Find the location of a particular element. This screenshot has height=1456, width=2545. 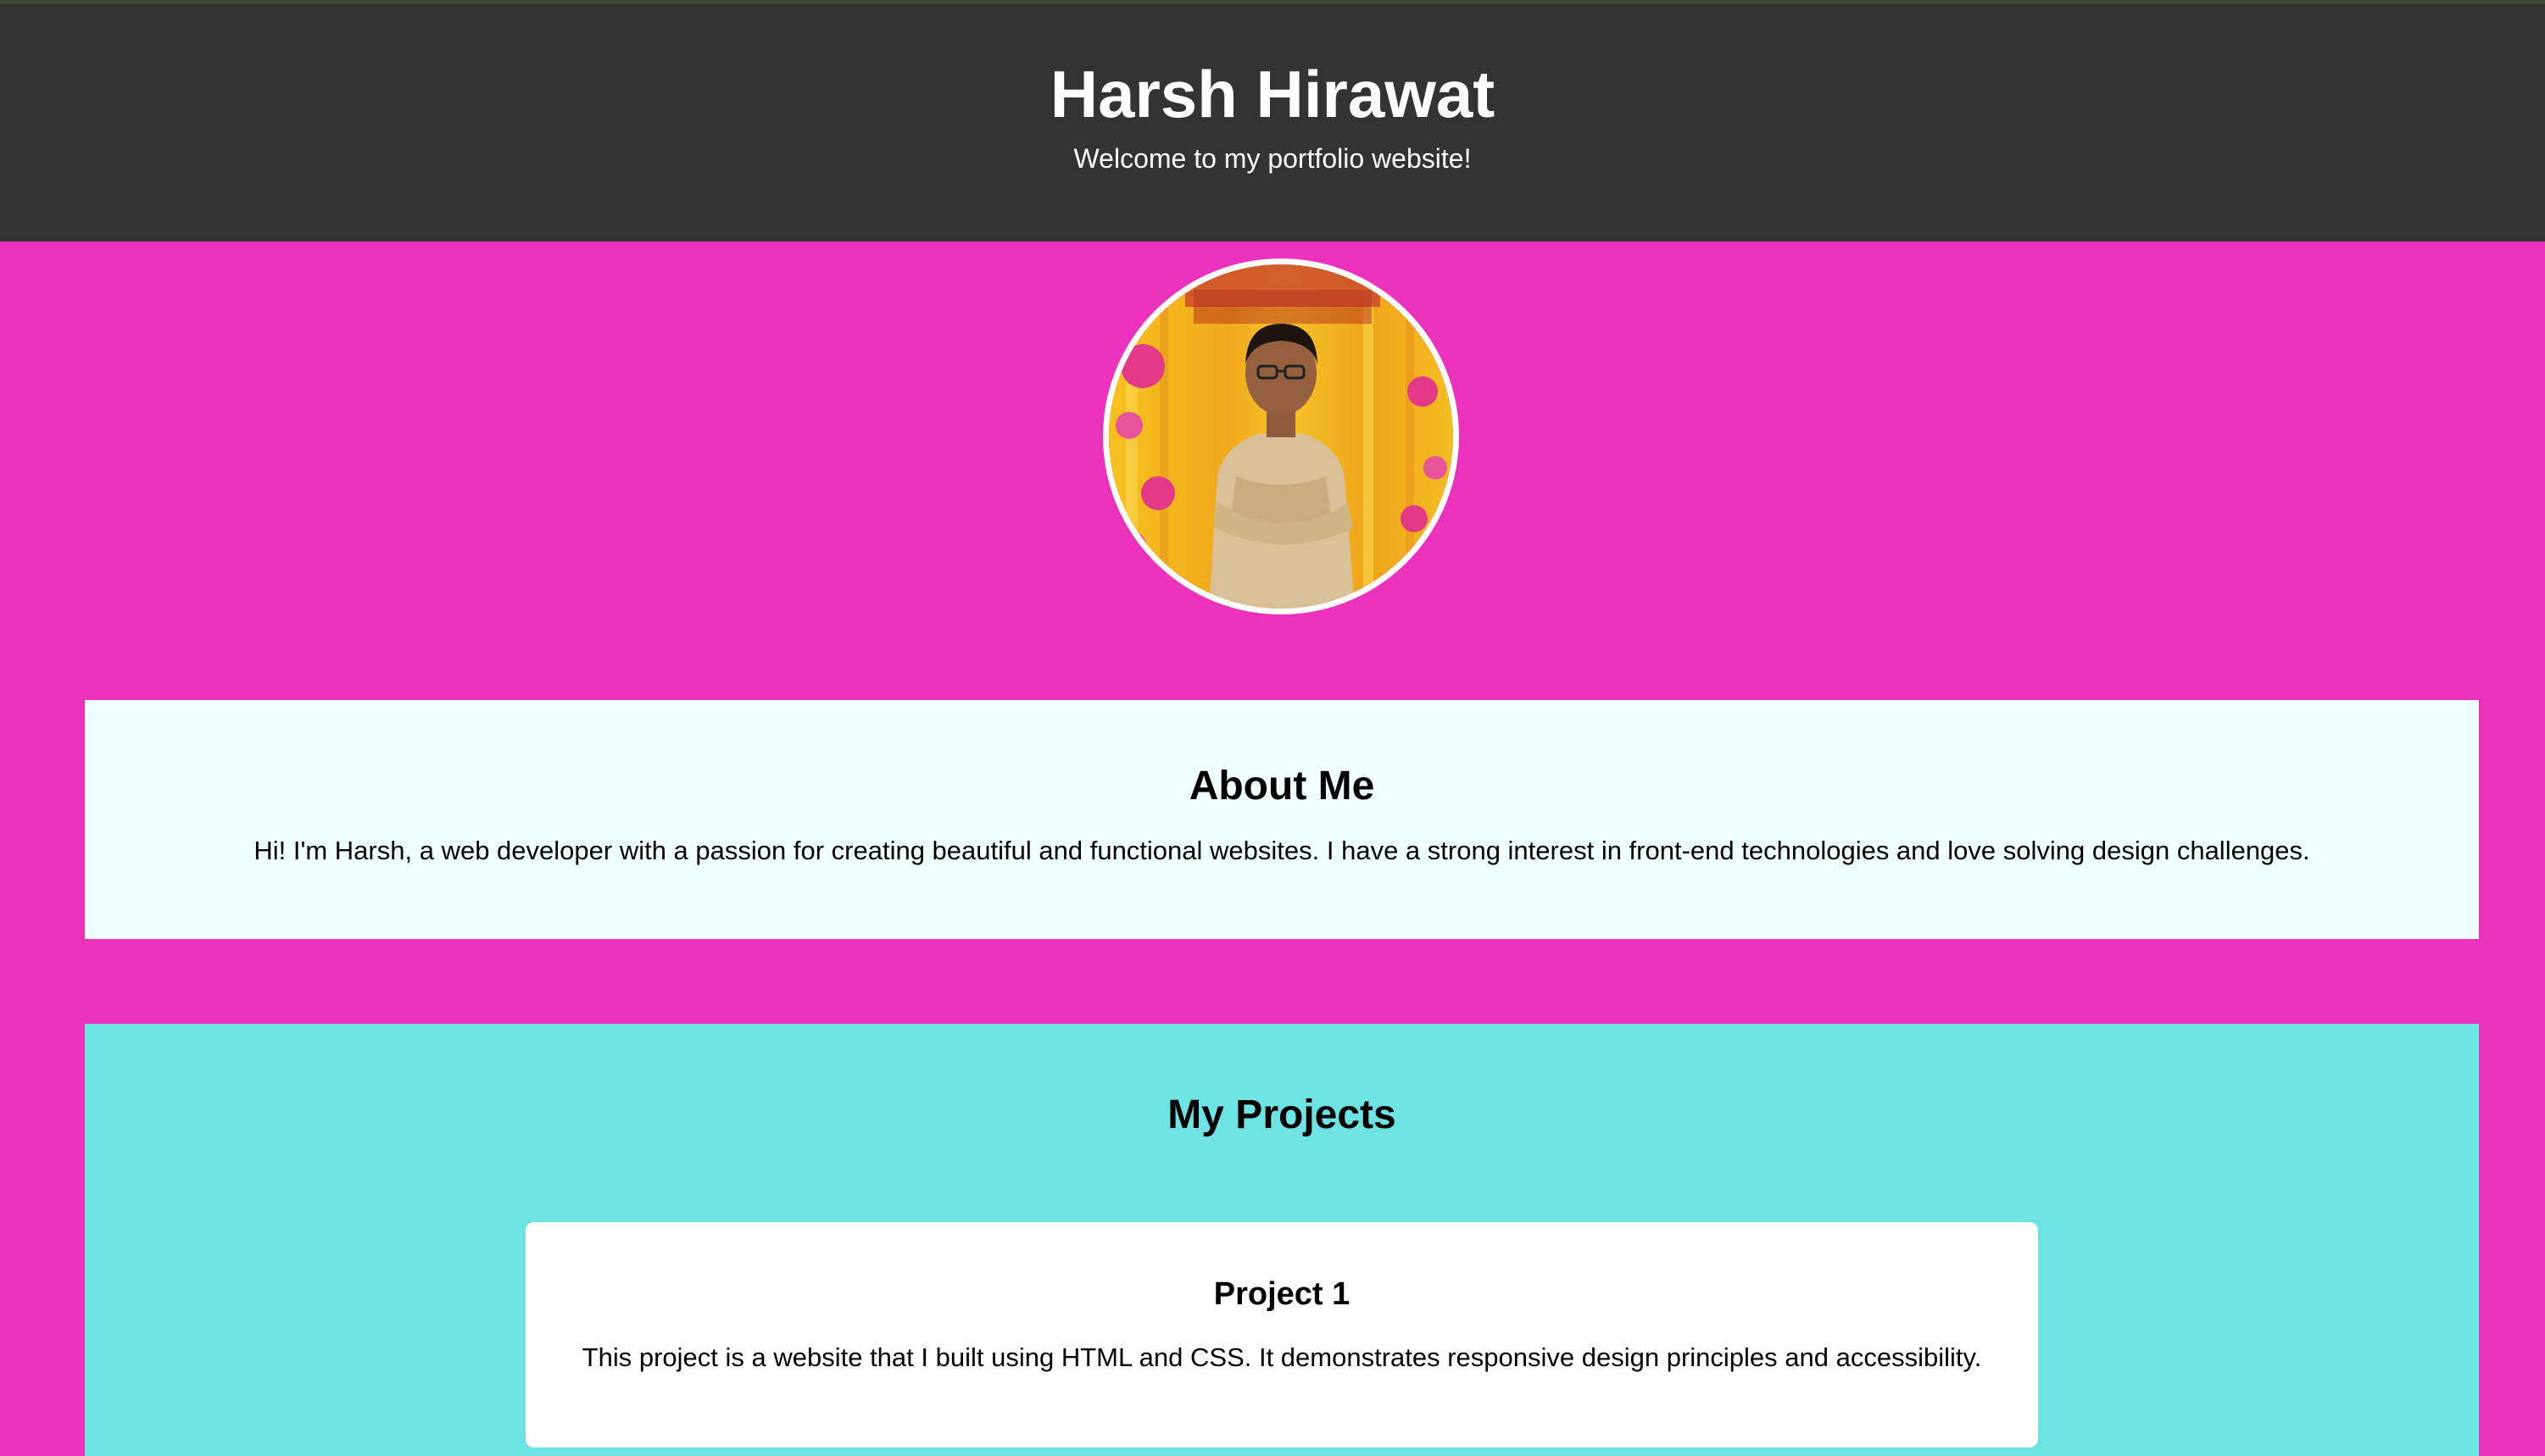

projects-heading: My Projects is located at coordinates (1281, 1114).